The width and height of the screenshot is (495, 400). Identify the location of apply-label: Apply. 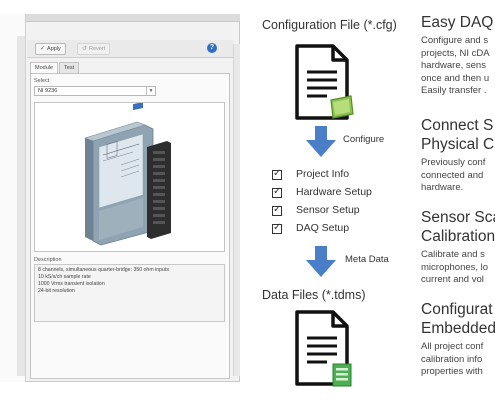
(54, 49).